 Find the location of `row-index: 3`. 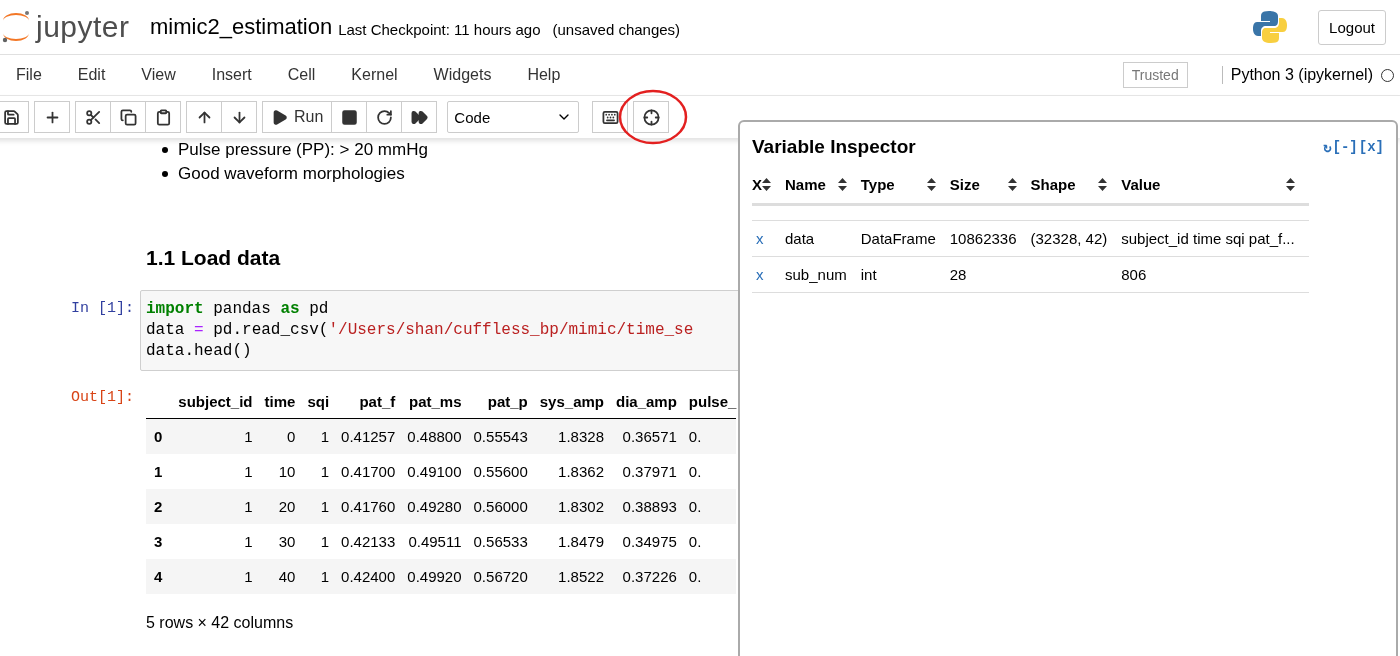

row-index: 3 is located at coordinates (159, 541).